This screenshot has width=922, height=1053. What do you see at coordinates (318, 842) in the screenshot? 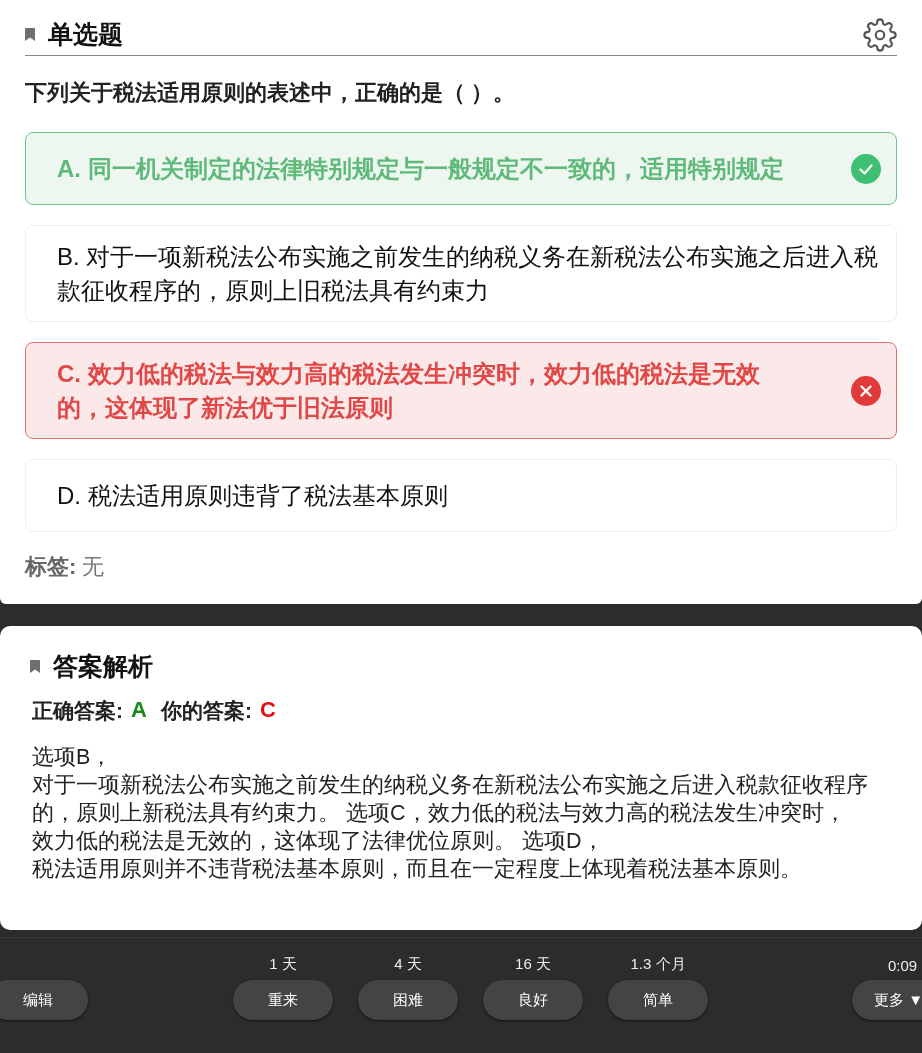
I see `explanation-text: 效力低的税法是无效的，这体现了法律优位原则。 选项D，` at bounding box center [318, 842].